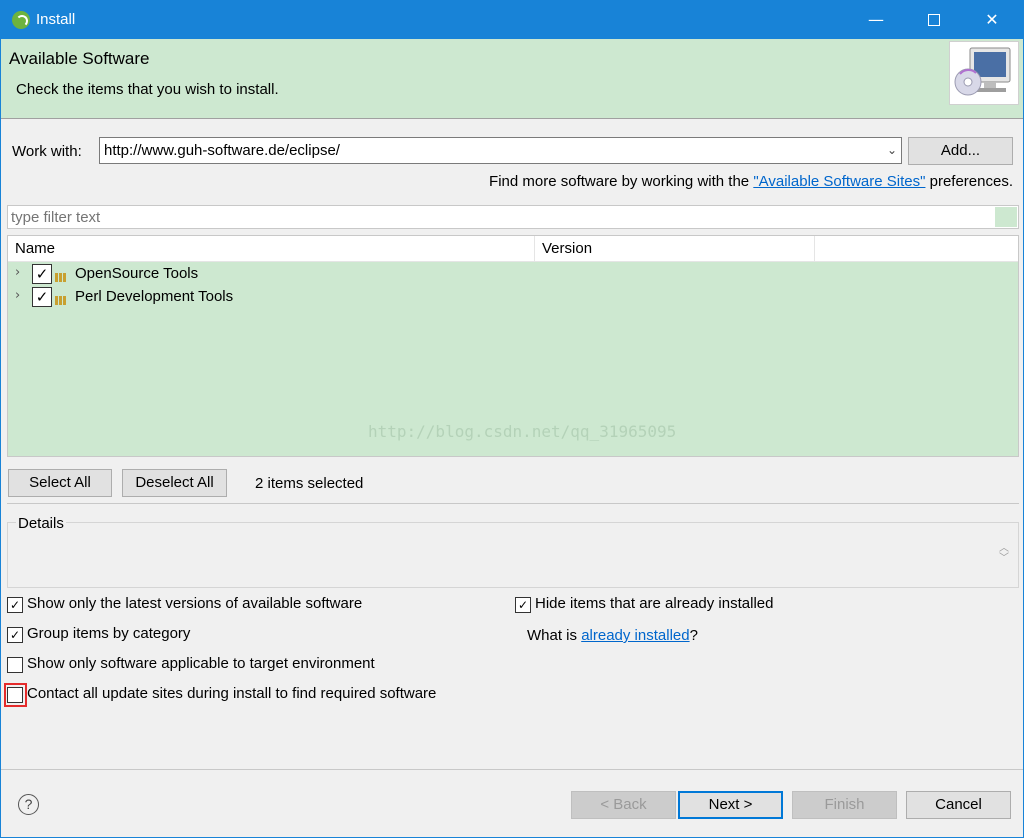  What do you see at coordinates (21, 20) in the screenshot?
I see `spring-leaf-icon` at bounding box center [21, 20].